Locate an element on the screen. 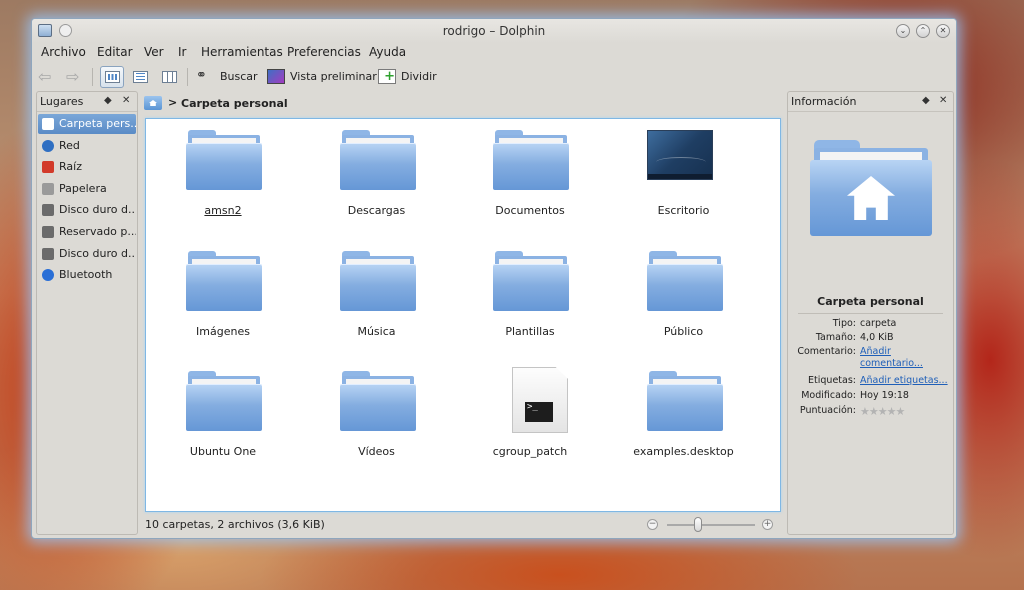  menu-herramientas: Herramientas is located at coordinates (242, 52).